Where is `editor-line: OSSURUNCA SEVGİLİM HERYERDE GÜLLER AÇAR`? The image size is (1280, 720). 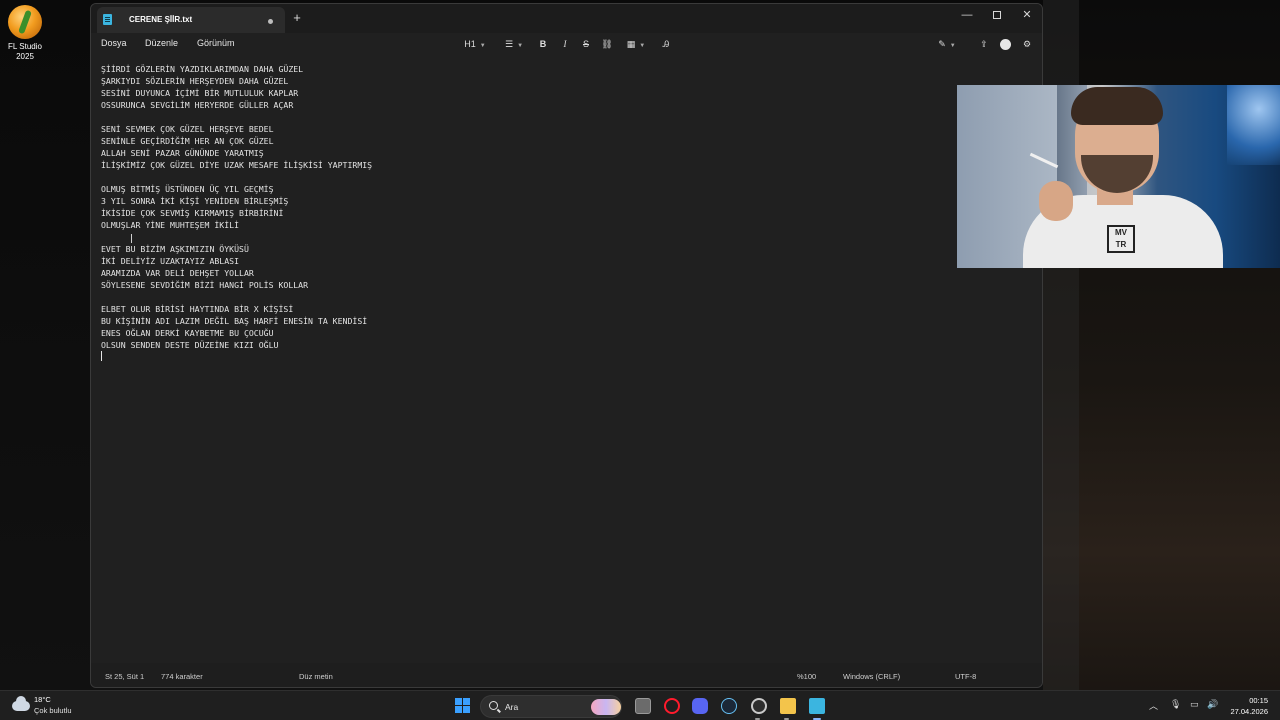
editor-line: OSSURUNCA SEVGİLİM HERYERDE GÜLLER AÇAR is located at coordinates (197, 105).